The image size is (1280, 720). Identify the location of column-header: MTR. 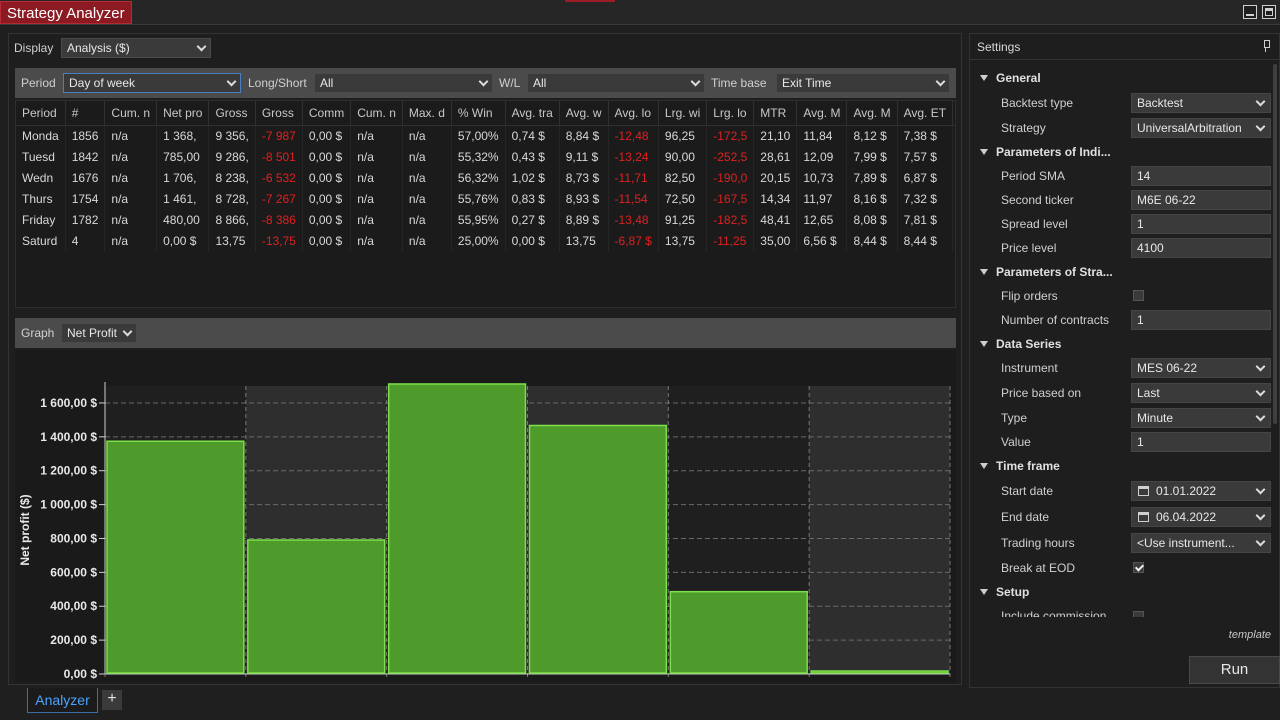
(775, 113).